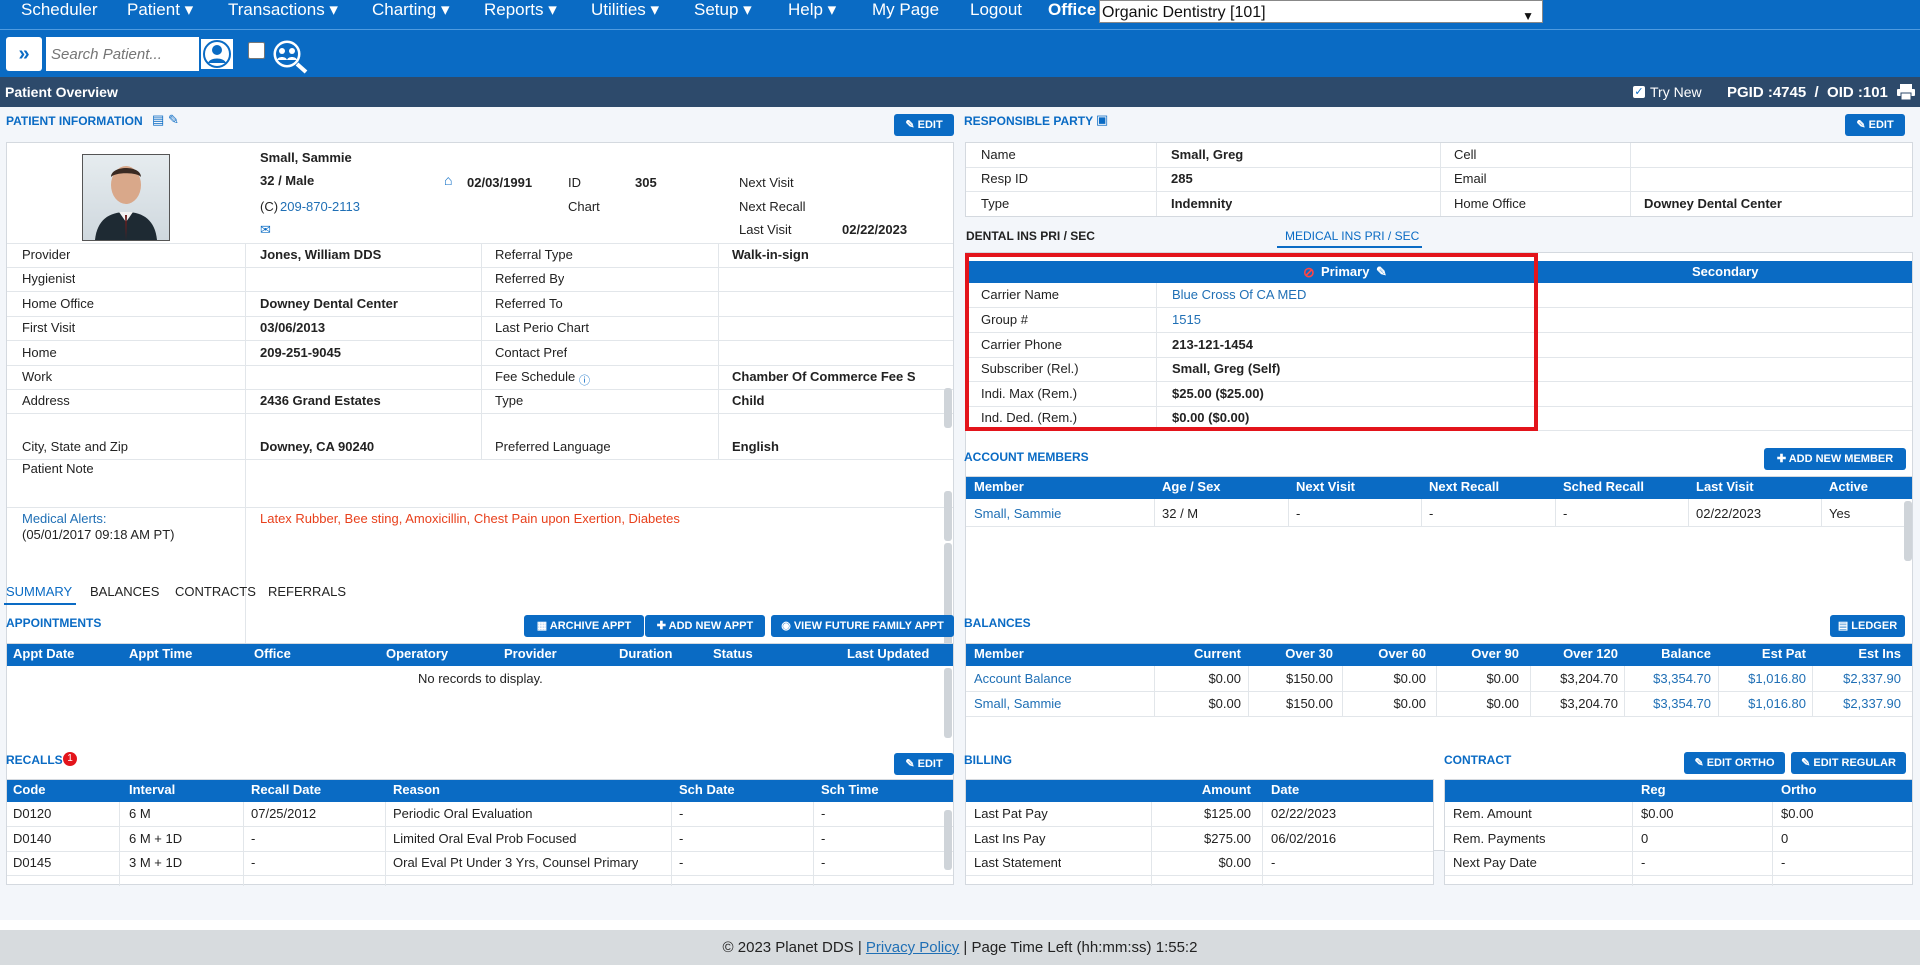 This screenshot has height=965, width=1920. What do you see at coordinates (283, 10) in the screenshot?
I see `nav-transactions: Transactions ▾` at bounding box center [283, 10].